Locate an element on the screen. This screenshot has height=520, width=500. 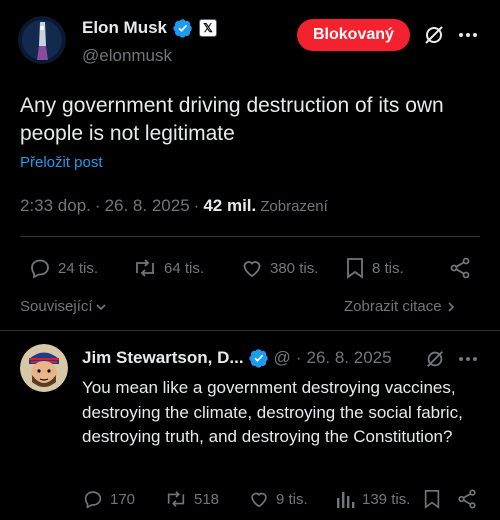
chevron-down-icon is located at coordinates (100, 306).